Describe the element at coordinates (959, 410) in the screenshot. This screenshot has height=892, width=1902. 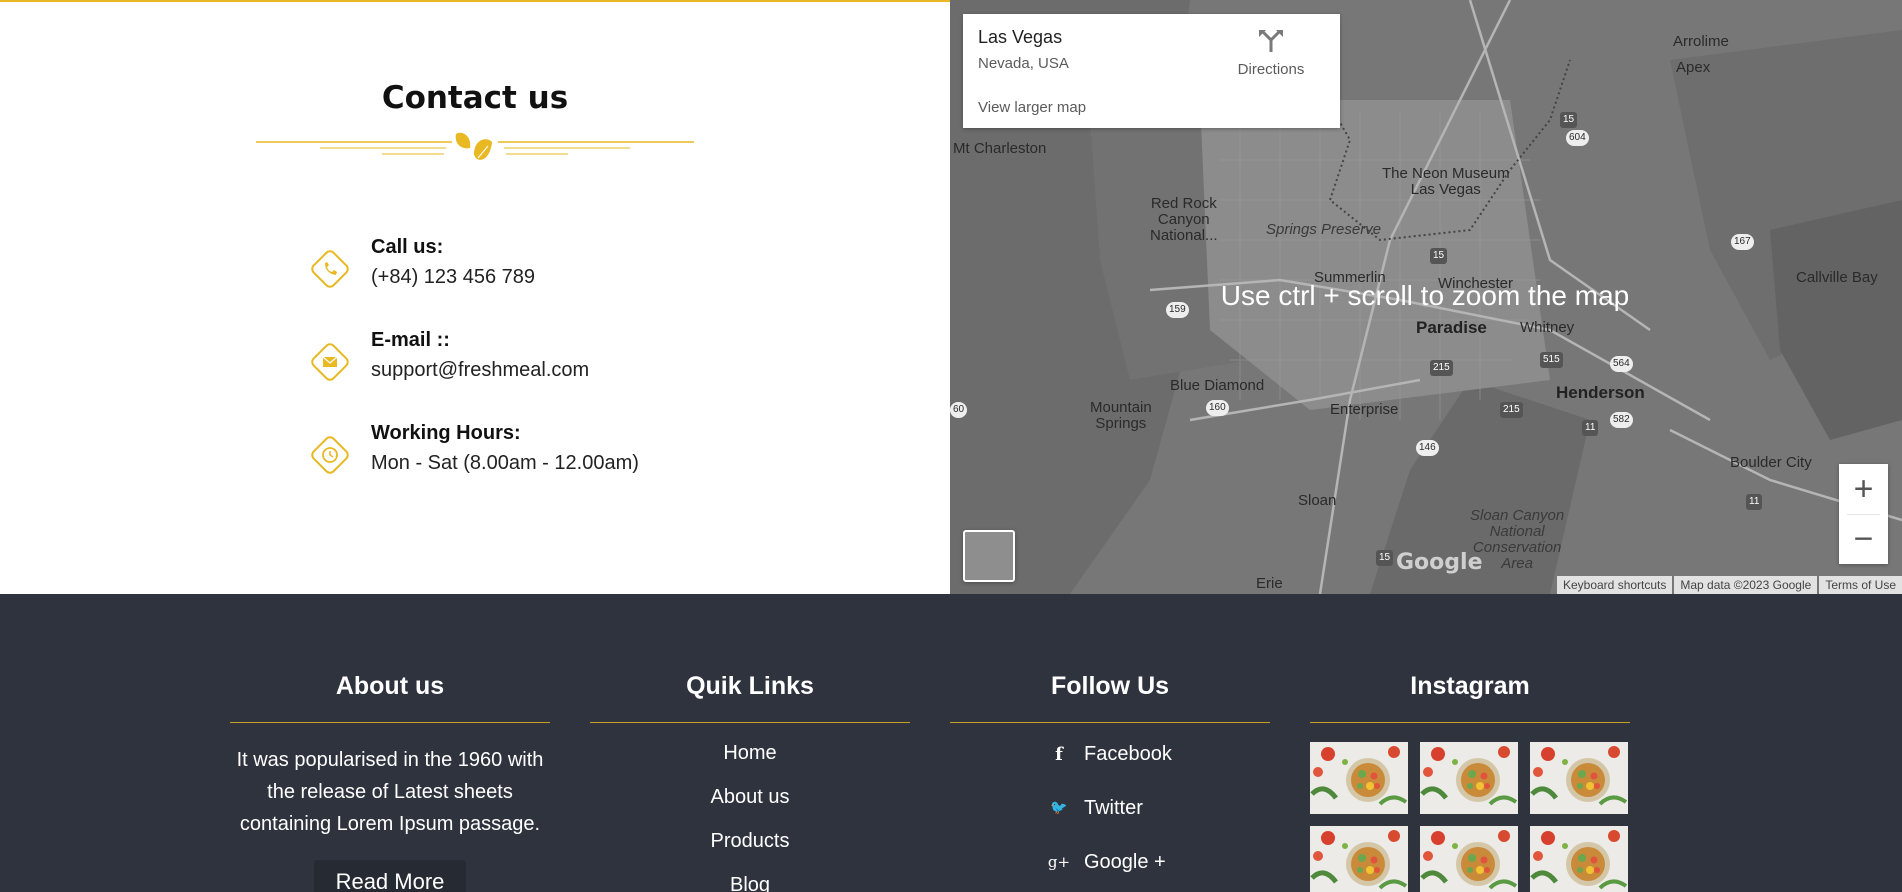
I see `route-shield-60: 60` at that location.